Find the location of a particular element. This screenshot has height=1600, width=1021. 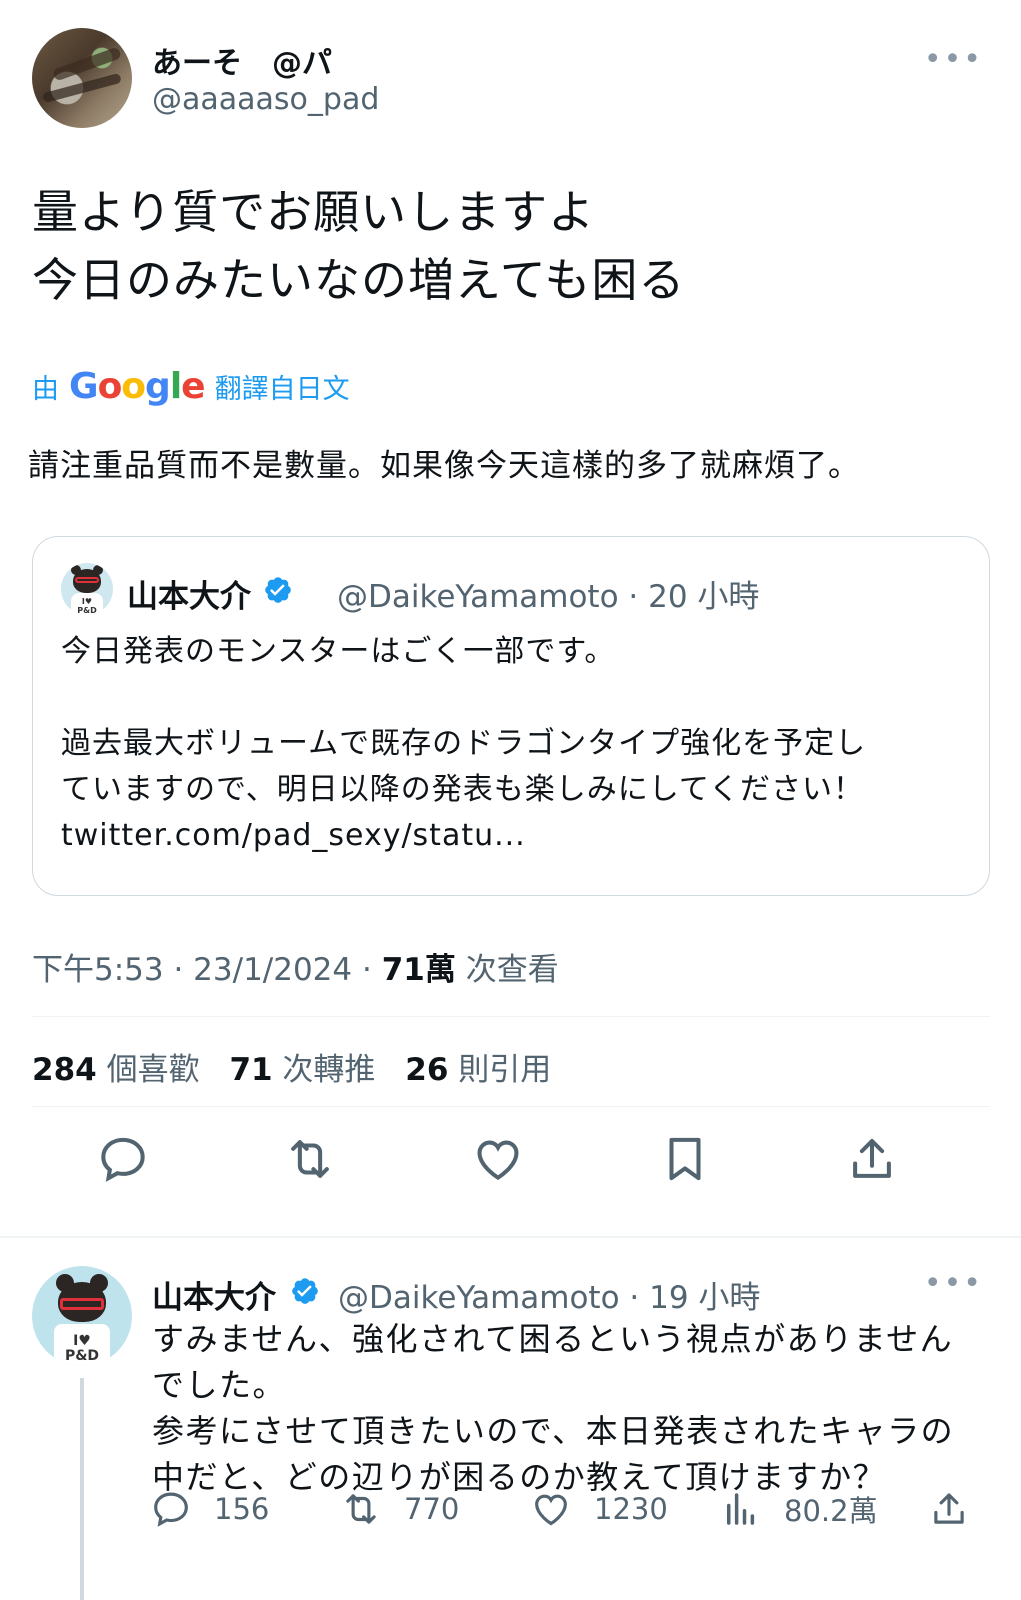

like-button: 1230 is located at coordinates (599, 1509).